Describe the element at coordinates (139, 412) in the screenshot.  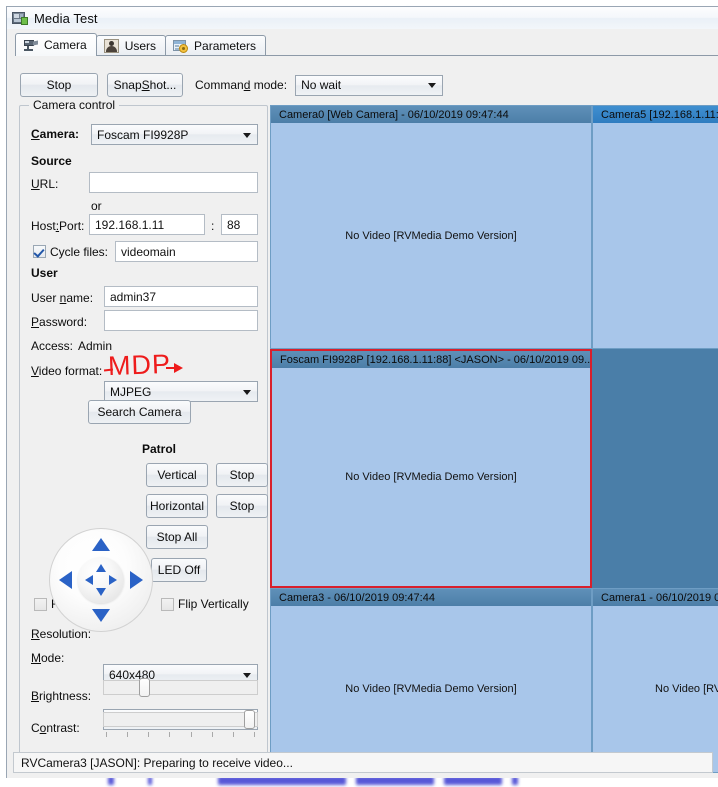
I see `search-camera-button: Search Camera` at that location.